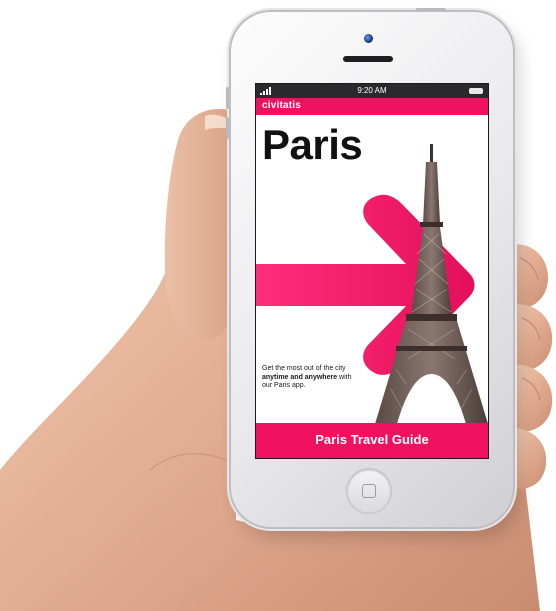 The image size is (556, 611). I want to click on front-camera-icon, so click(368, 38).